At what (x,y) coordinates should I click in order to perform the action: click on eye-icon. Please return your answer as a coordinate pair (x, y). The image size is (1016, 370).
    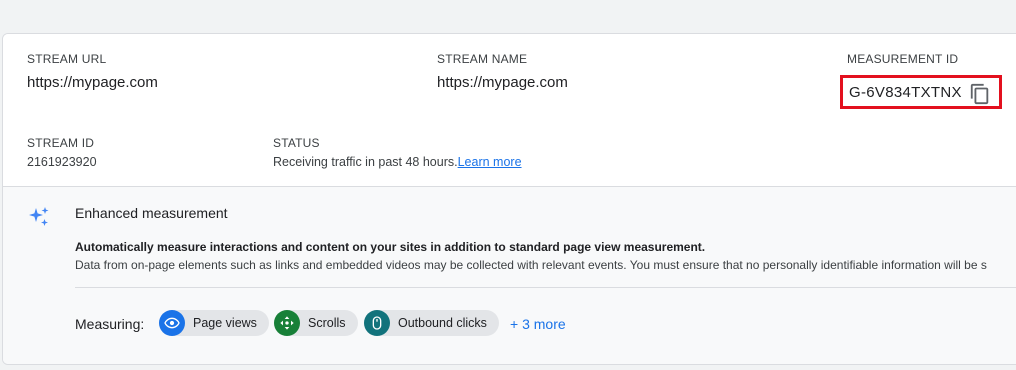
    Looking at the image, I should click on (172, 323).